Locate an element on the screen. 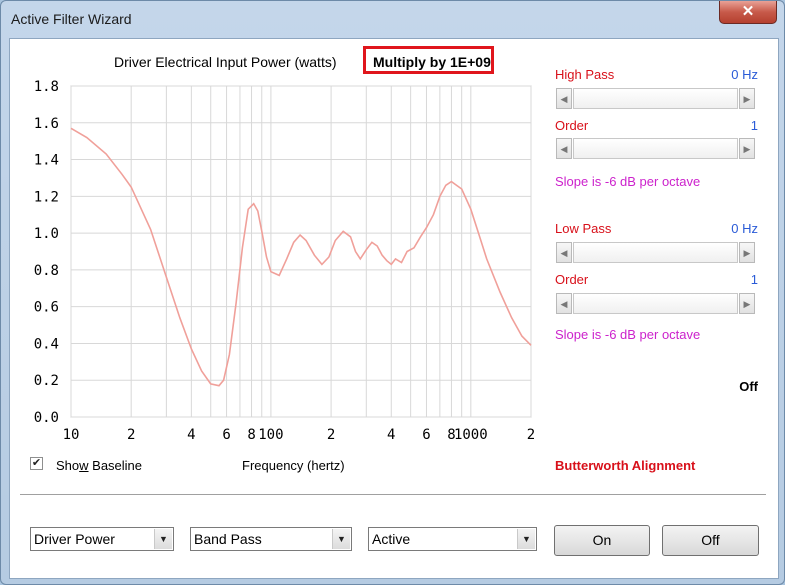 The width and height of the screenshot is (785, 585). x-tick-label: 1000 is located at coordinates (471, 435).